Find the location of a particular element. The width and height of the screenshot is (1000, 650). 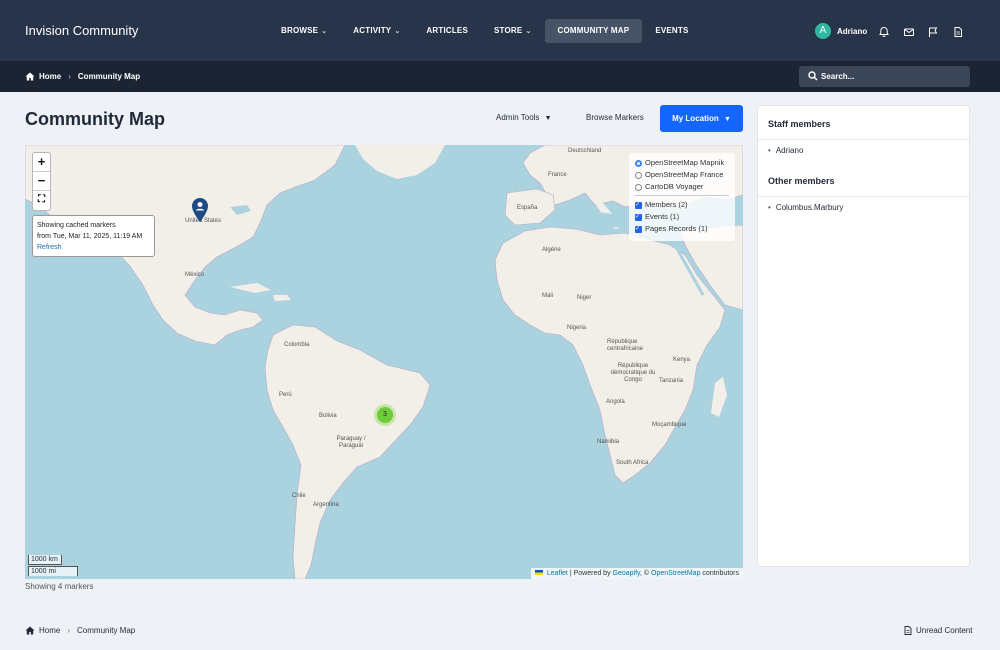

envelope-icon is located at coordinates (909, 31).